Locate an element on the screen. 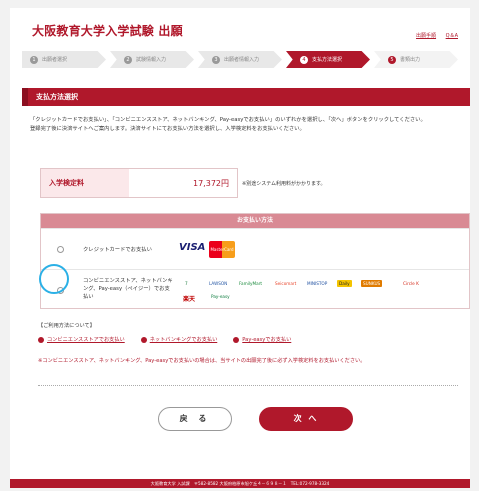  payment-methods-header: お支払い方法 is located at coordinates (255, 221).